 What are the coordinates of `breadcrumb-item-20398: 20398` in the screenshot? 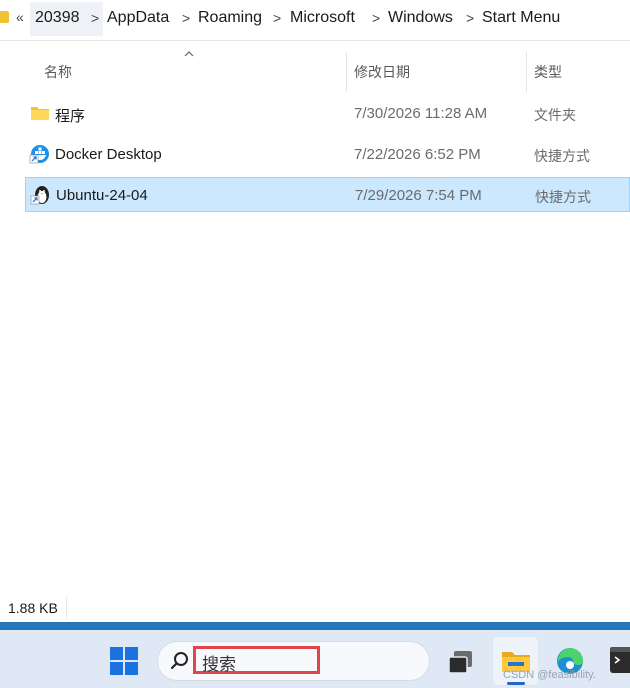 It's located at (57, 18).